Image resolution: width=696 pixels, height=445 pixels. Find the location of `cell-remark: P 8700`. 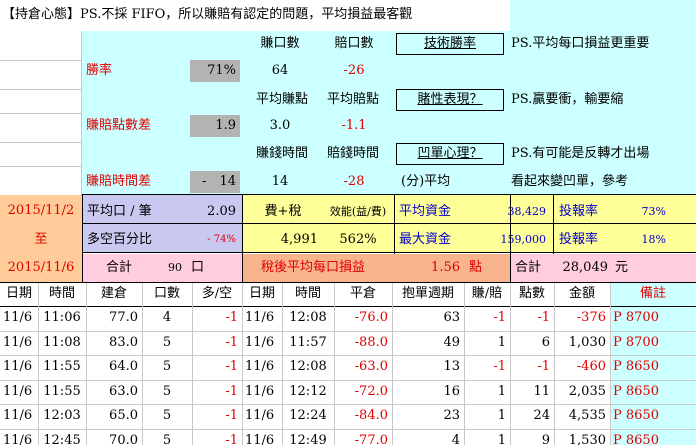

cell-remark: P 8700 is located at coordinates (636, 342).